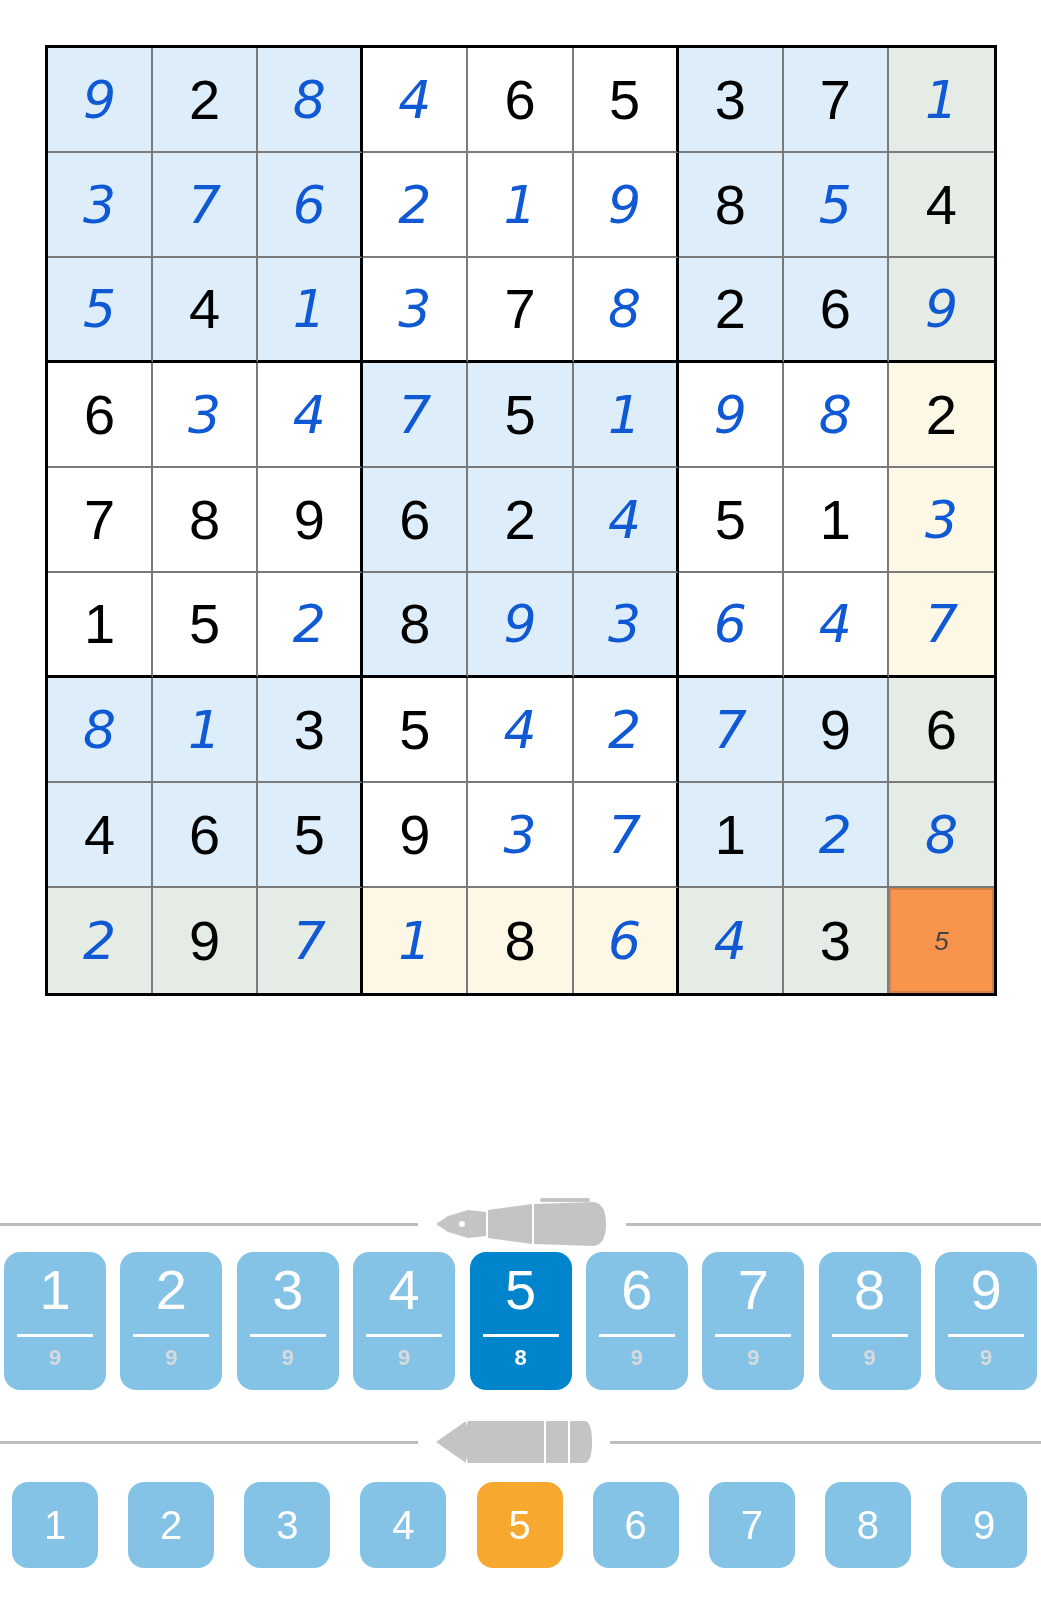  What do you see at coordinates (514, 1442) in the screenshot?
I see `pencil-icon` at bounding box center [514, 1442].